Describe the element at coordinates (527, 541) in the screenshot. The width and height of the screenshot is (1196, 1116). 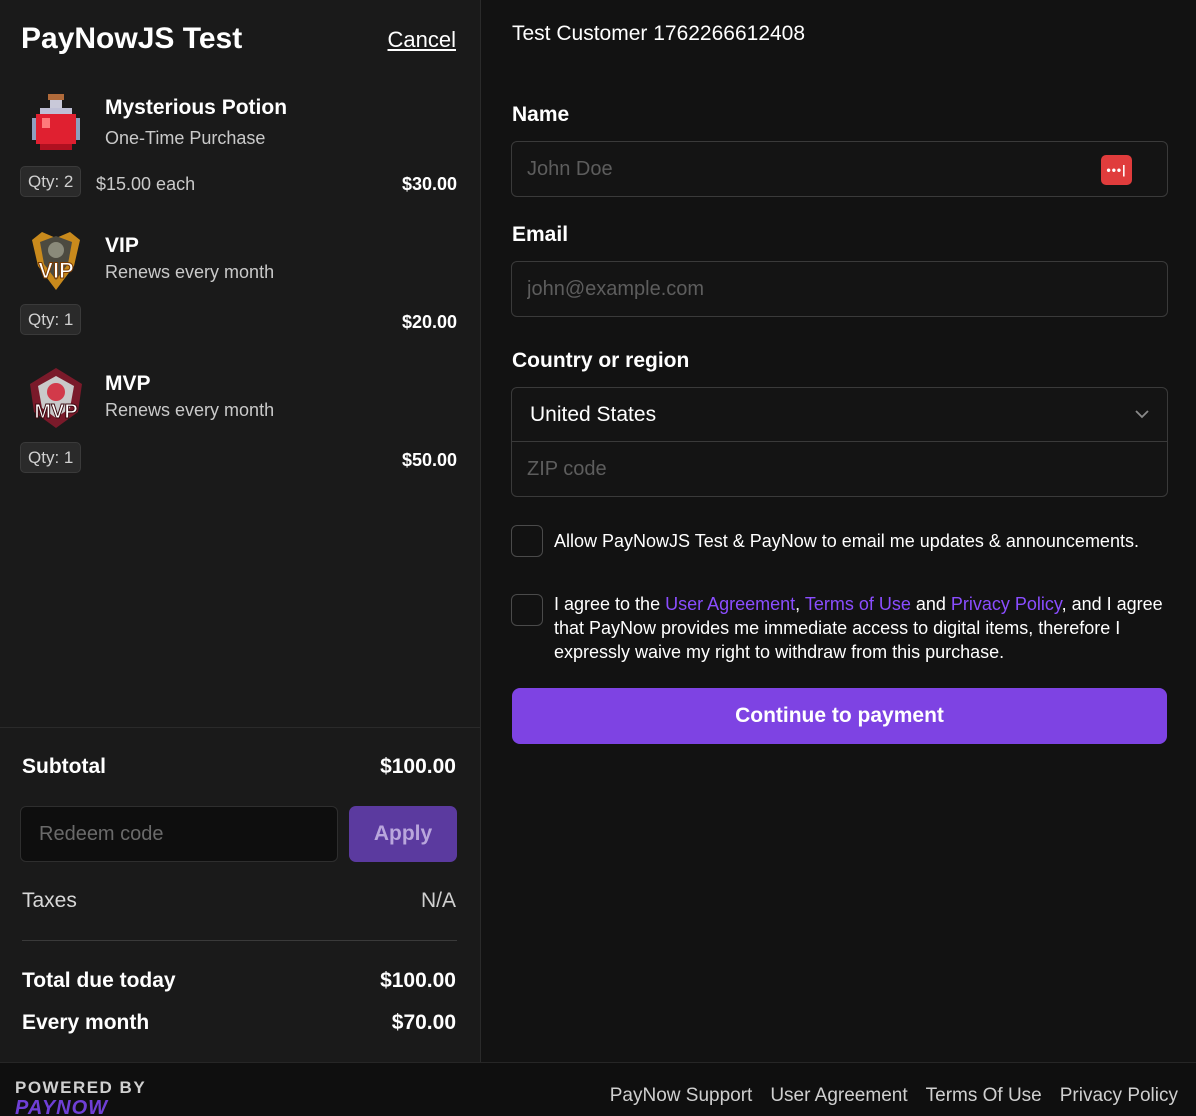
I see `marketing-checkbox` at that location.